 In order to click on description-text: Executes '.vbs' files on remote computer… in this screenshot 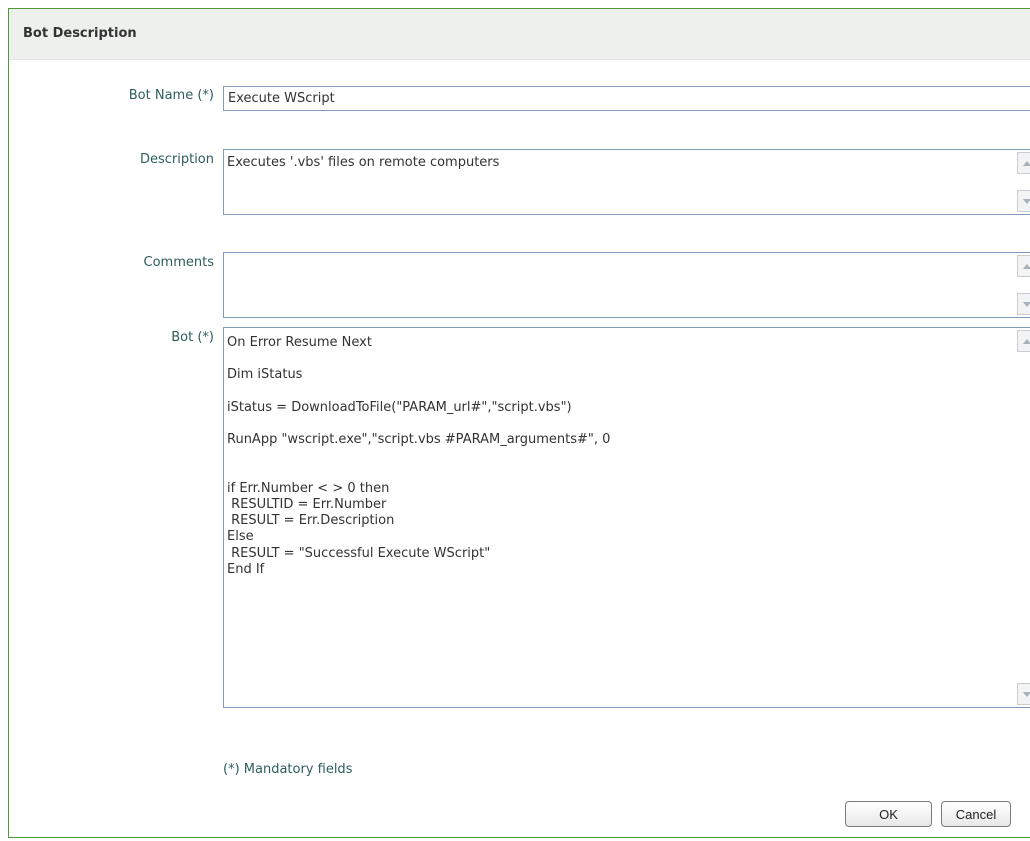, I will do `click(363, 162)`.